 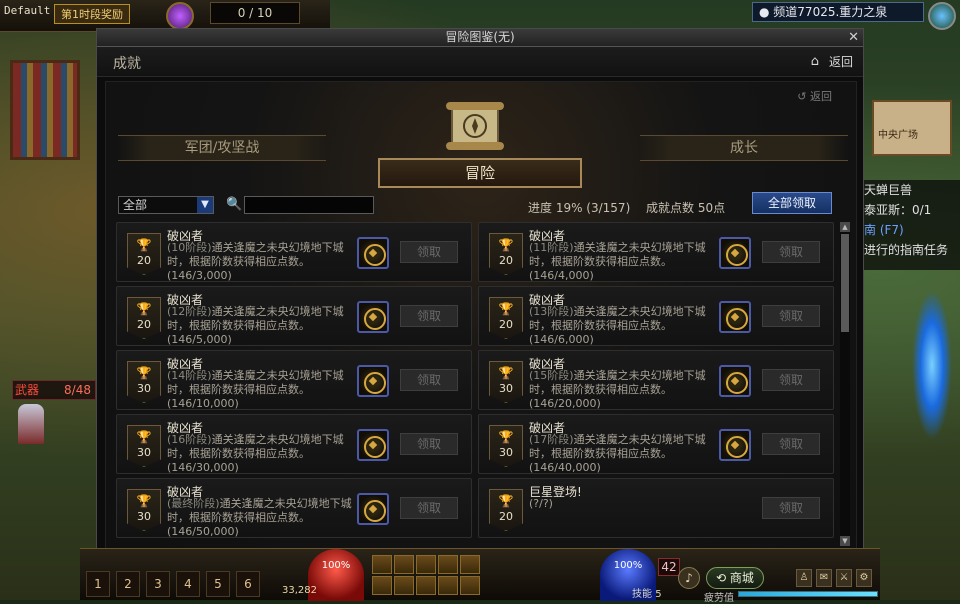 What do you see at coordinates (838, 12) in the screenshot?
I see `channel-selector: ● 频道77025.重力之泉` at bounding box center [838, 12].